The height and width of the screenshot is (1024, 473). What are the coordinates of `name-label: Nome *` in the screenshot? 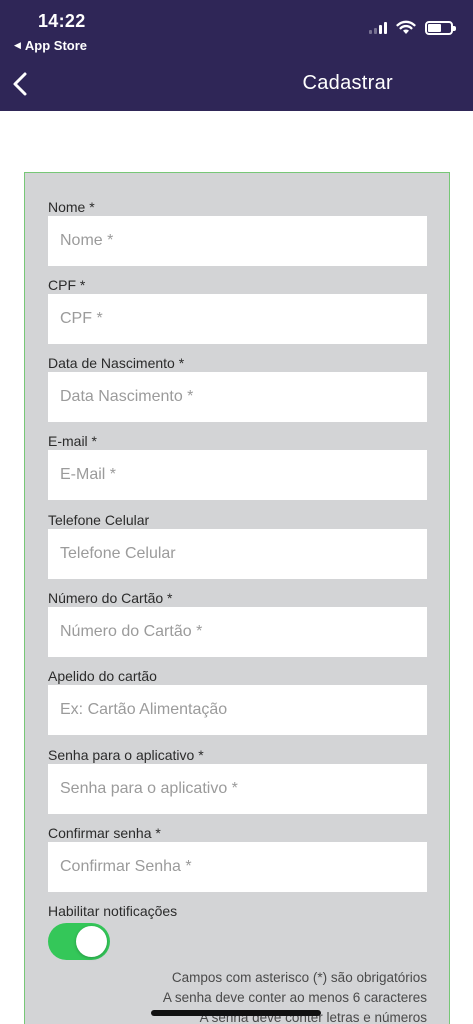 It's located at (71, 207).